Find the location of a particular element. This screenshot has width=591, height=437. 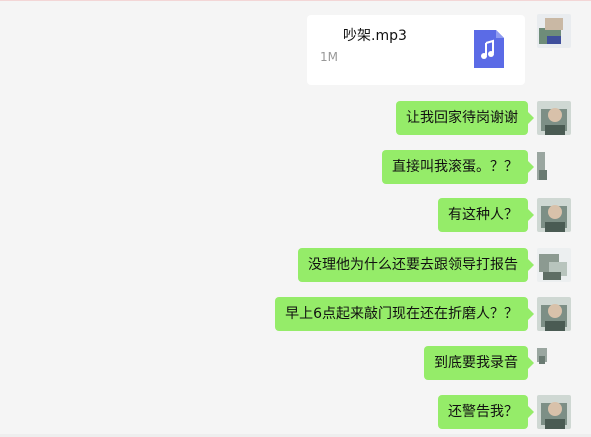

message-bubble: 还警告我？ is located at coordinates (486, 412).